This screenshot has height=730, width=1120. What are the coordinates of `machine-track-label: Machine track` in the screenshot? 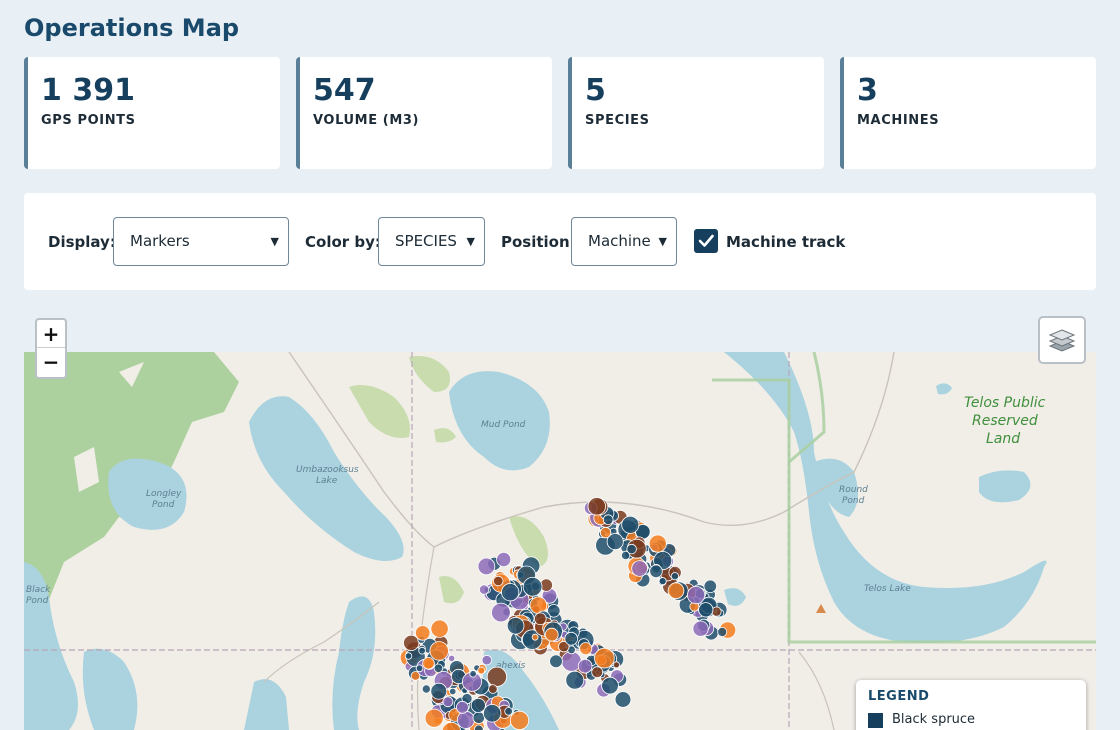 It's located at (785, 242).